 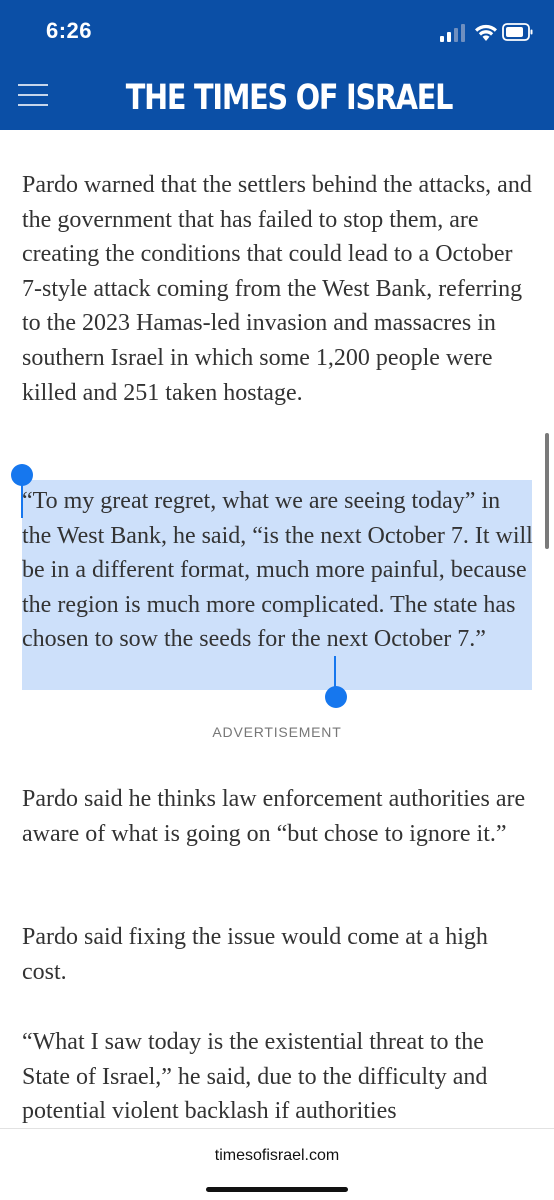 What do you see at coordinates (277, 65) in the screenshot?
I see `site-header: 6:26 THE TIMES OF ISRAEL` at bounding box center [277, 65].